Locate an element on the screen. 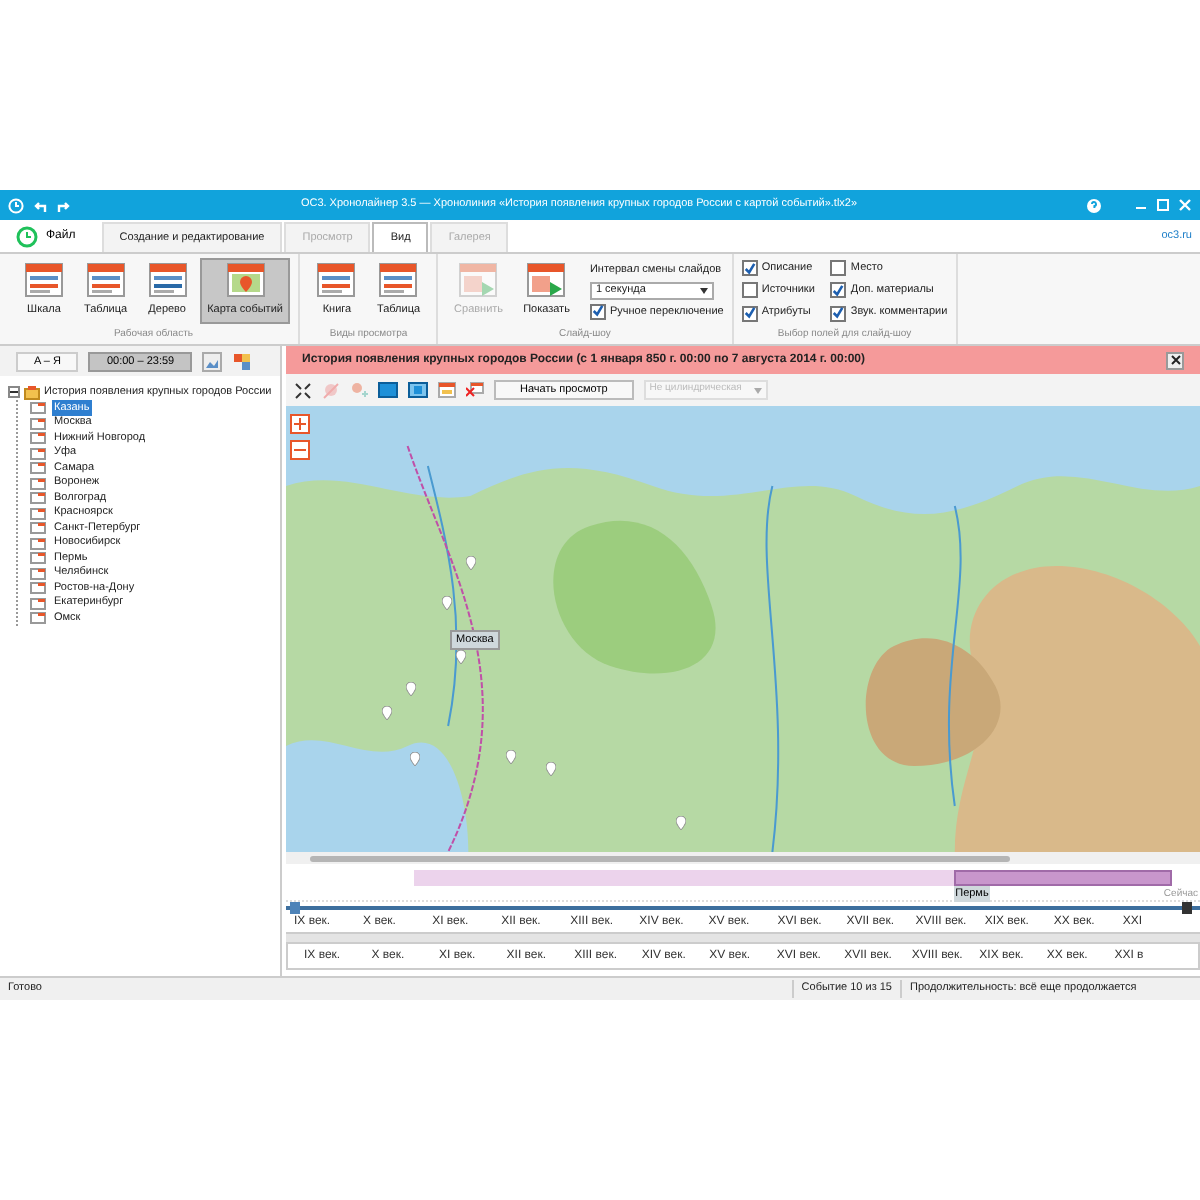 Image resolution: width=1200 pixels, height=1200 pixels. redo-icon is located at coordinates (64, 205).